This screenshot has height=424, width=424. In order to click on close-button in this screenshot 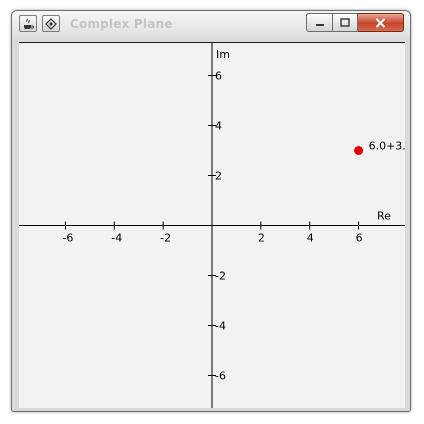, I will do `click(381, 22)`.